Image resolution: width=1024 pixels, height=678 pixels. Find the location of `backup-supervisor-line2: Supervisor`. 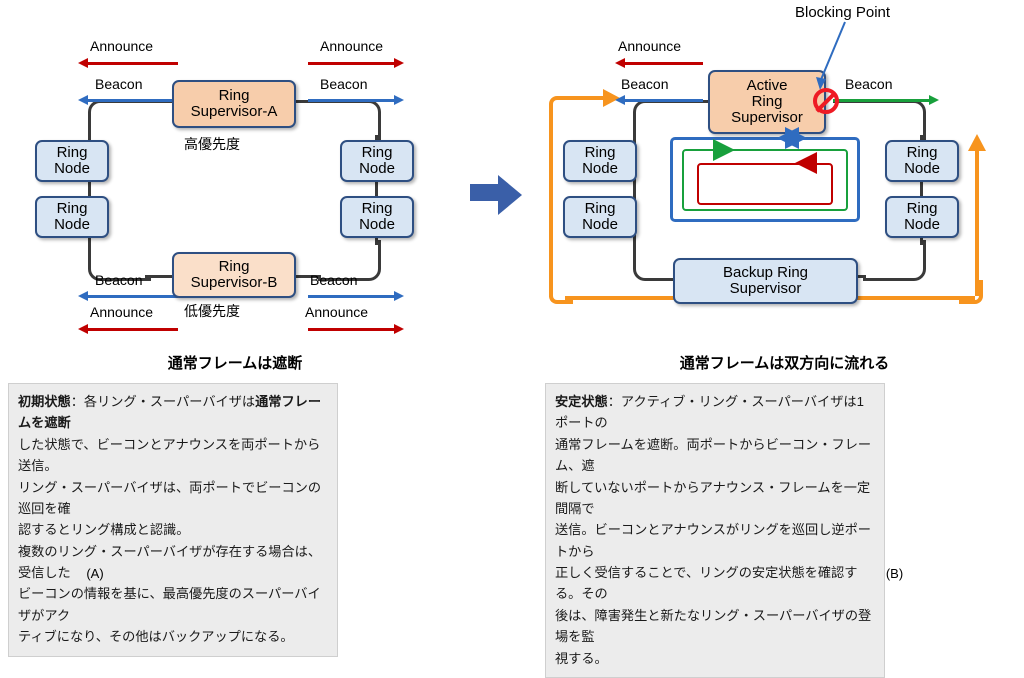

backup-supervisor-line2: Supervisor is located at coordinates (765, 288).